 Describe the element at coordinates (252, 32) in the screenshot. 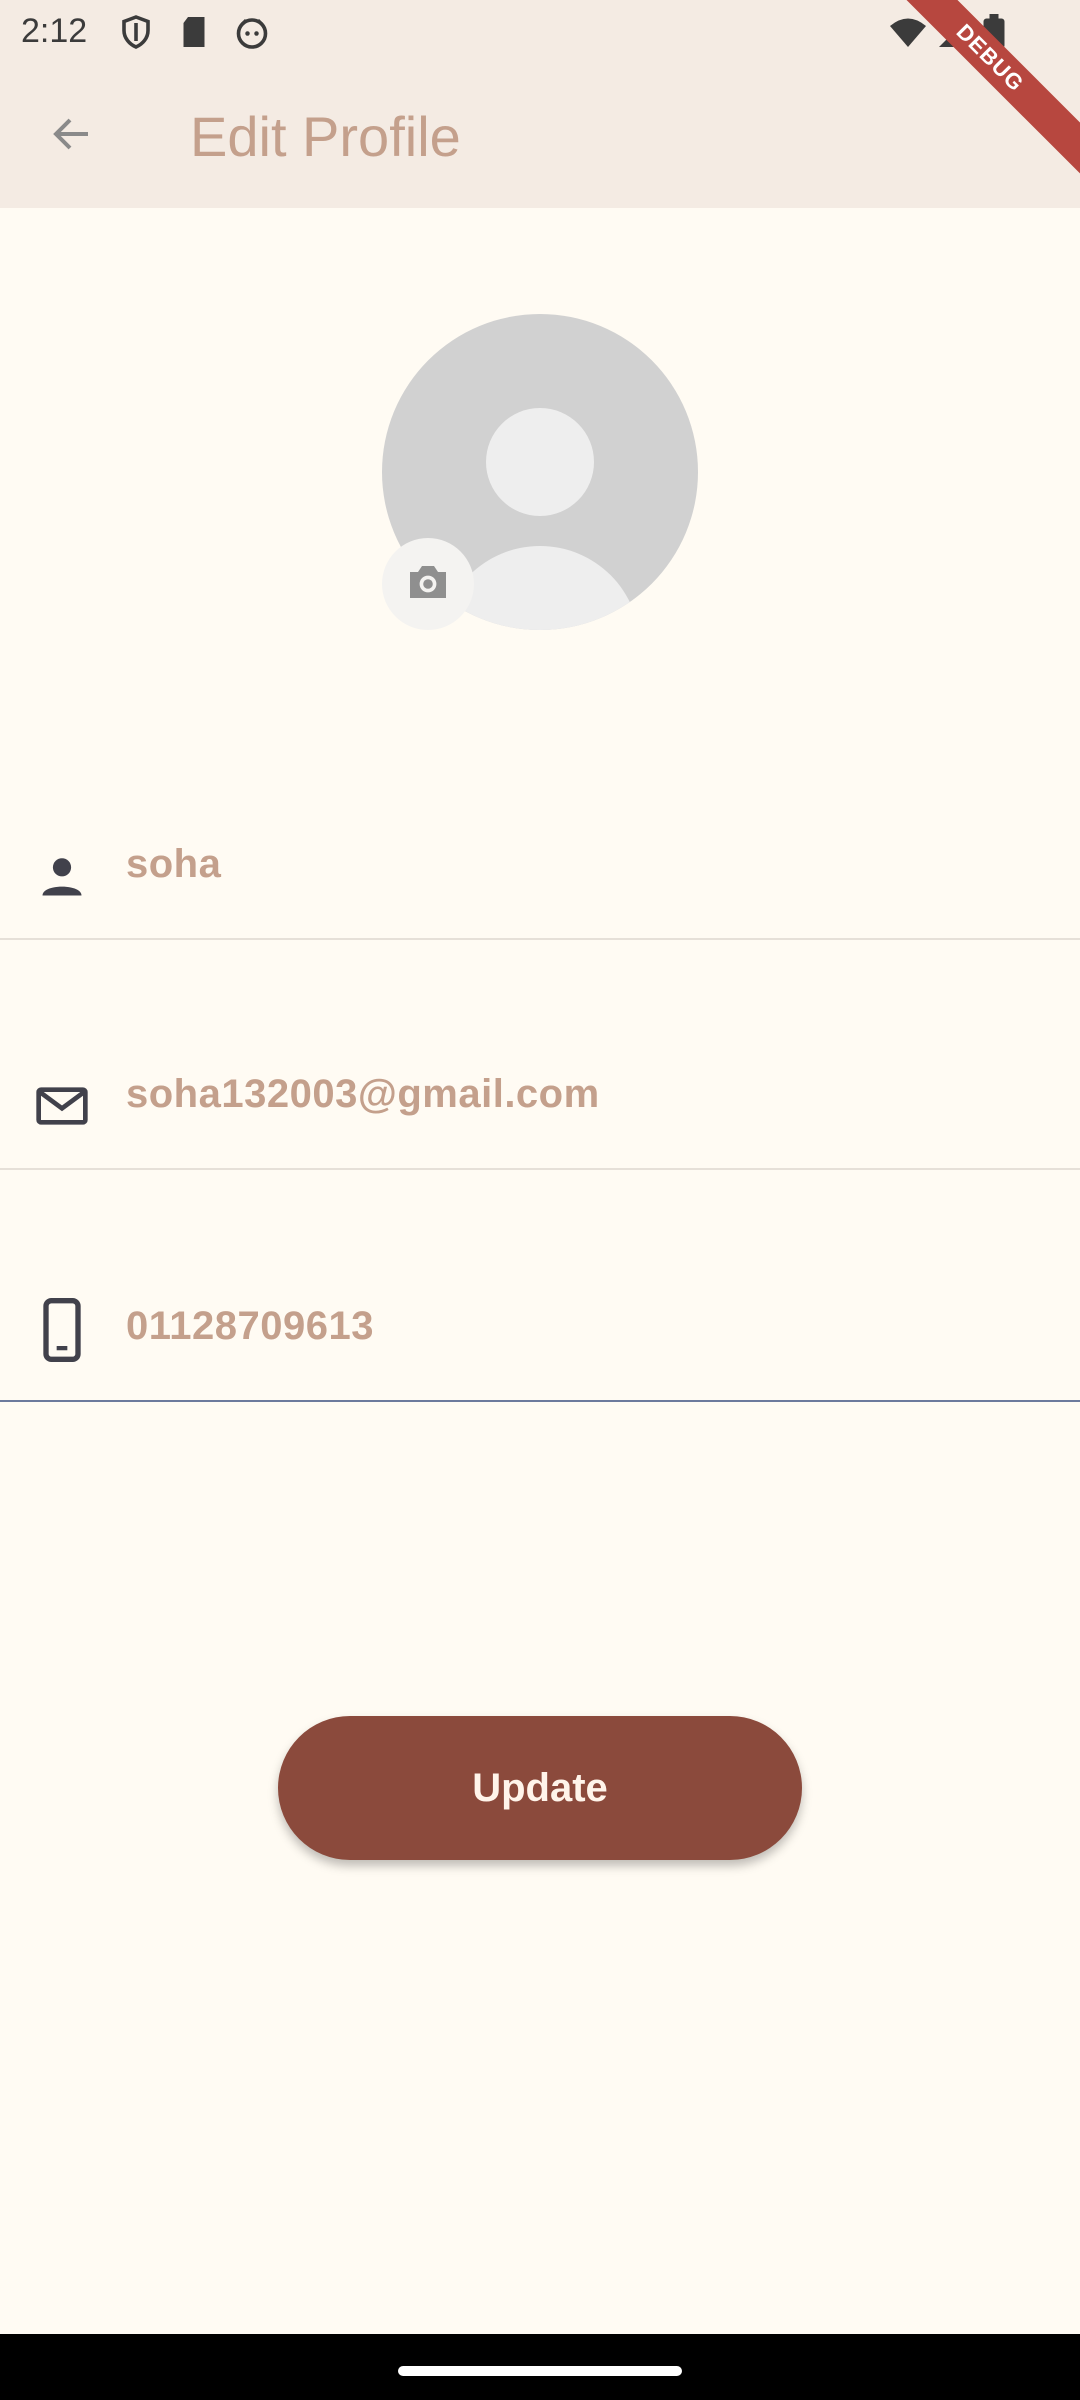

I see `android-face-icon` at that location.